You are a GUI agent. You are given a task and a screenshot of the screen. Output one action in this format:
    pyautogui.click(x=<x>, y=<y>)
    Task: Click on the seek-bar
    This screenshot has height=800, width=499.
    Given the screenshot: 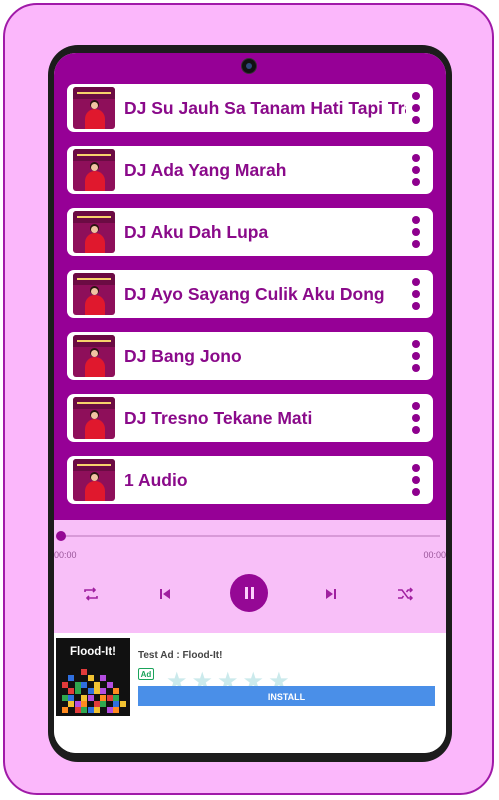 What is the action you would take?
    pyautogui.click(x=250, y=536)
    